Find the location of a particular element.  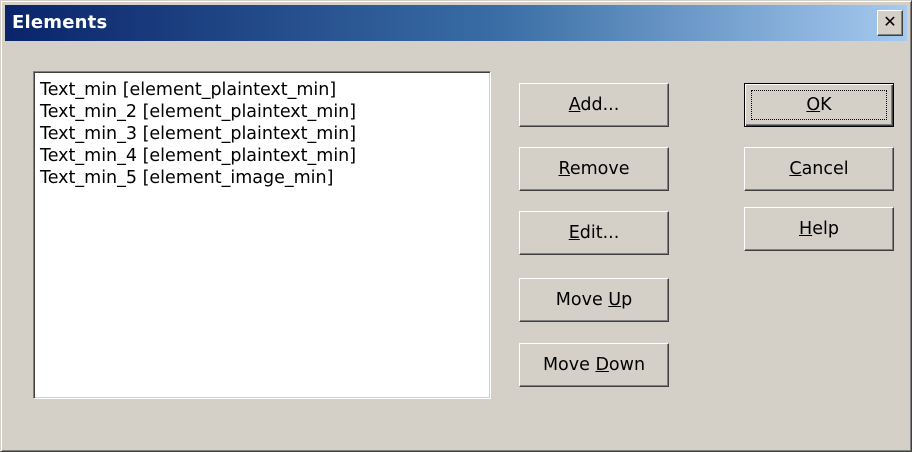

cancel-button-label: ancel is located at coordinates (825, 169).